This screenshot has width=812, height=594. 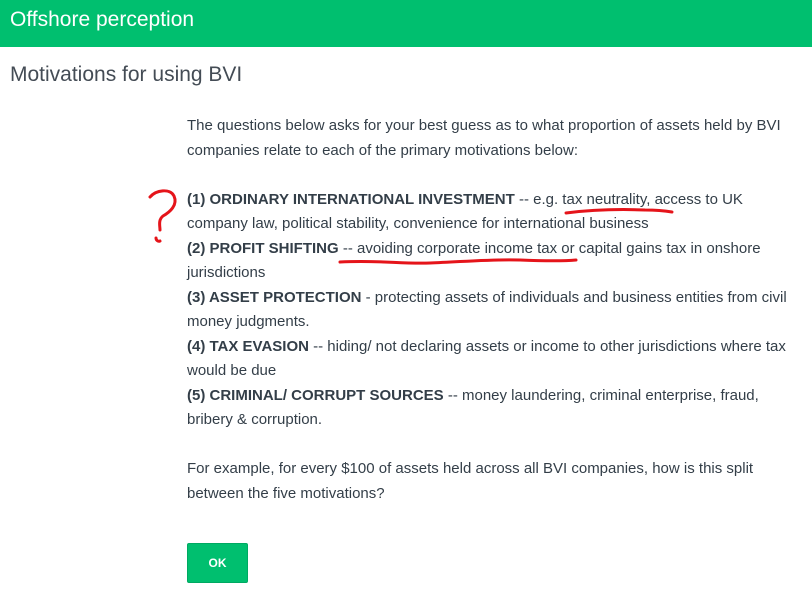 I want to click on survey-header: Offshore perception, so click(x=406, y=23).